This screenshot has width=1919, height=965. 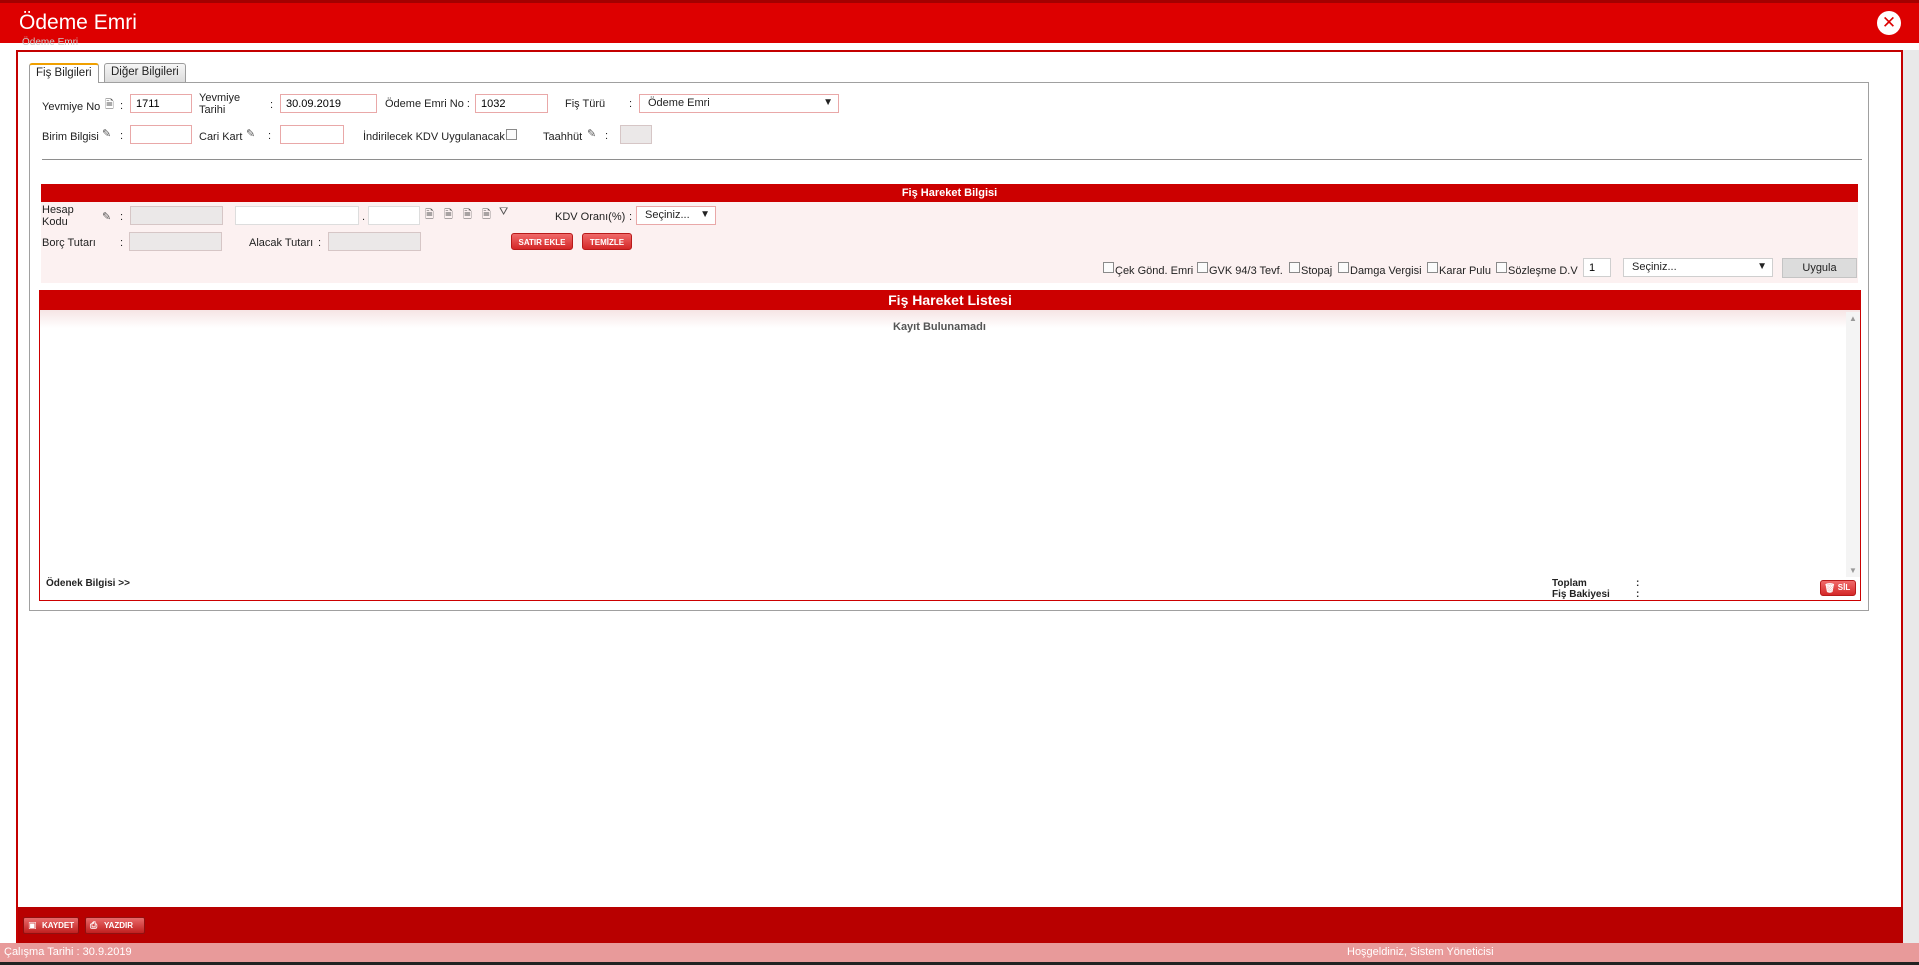 What do you see at coordinates (739, 103) in the screenshot?
I see `fis-turu-select: Ödeme Emri ▼` at bounding box center [739, 103].